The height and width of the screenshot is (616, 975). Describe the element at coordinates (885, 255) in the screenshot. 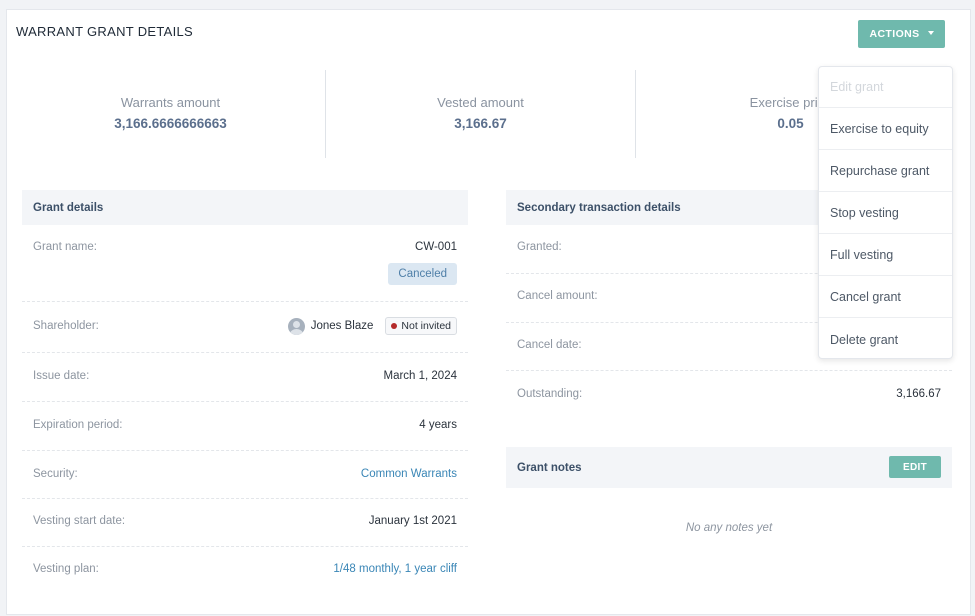

I see `menu-item-full-vesting: Full vesting` at that location.